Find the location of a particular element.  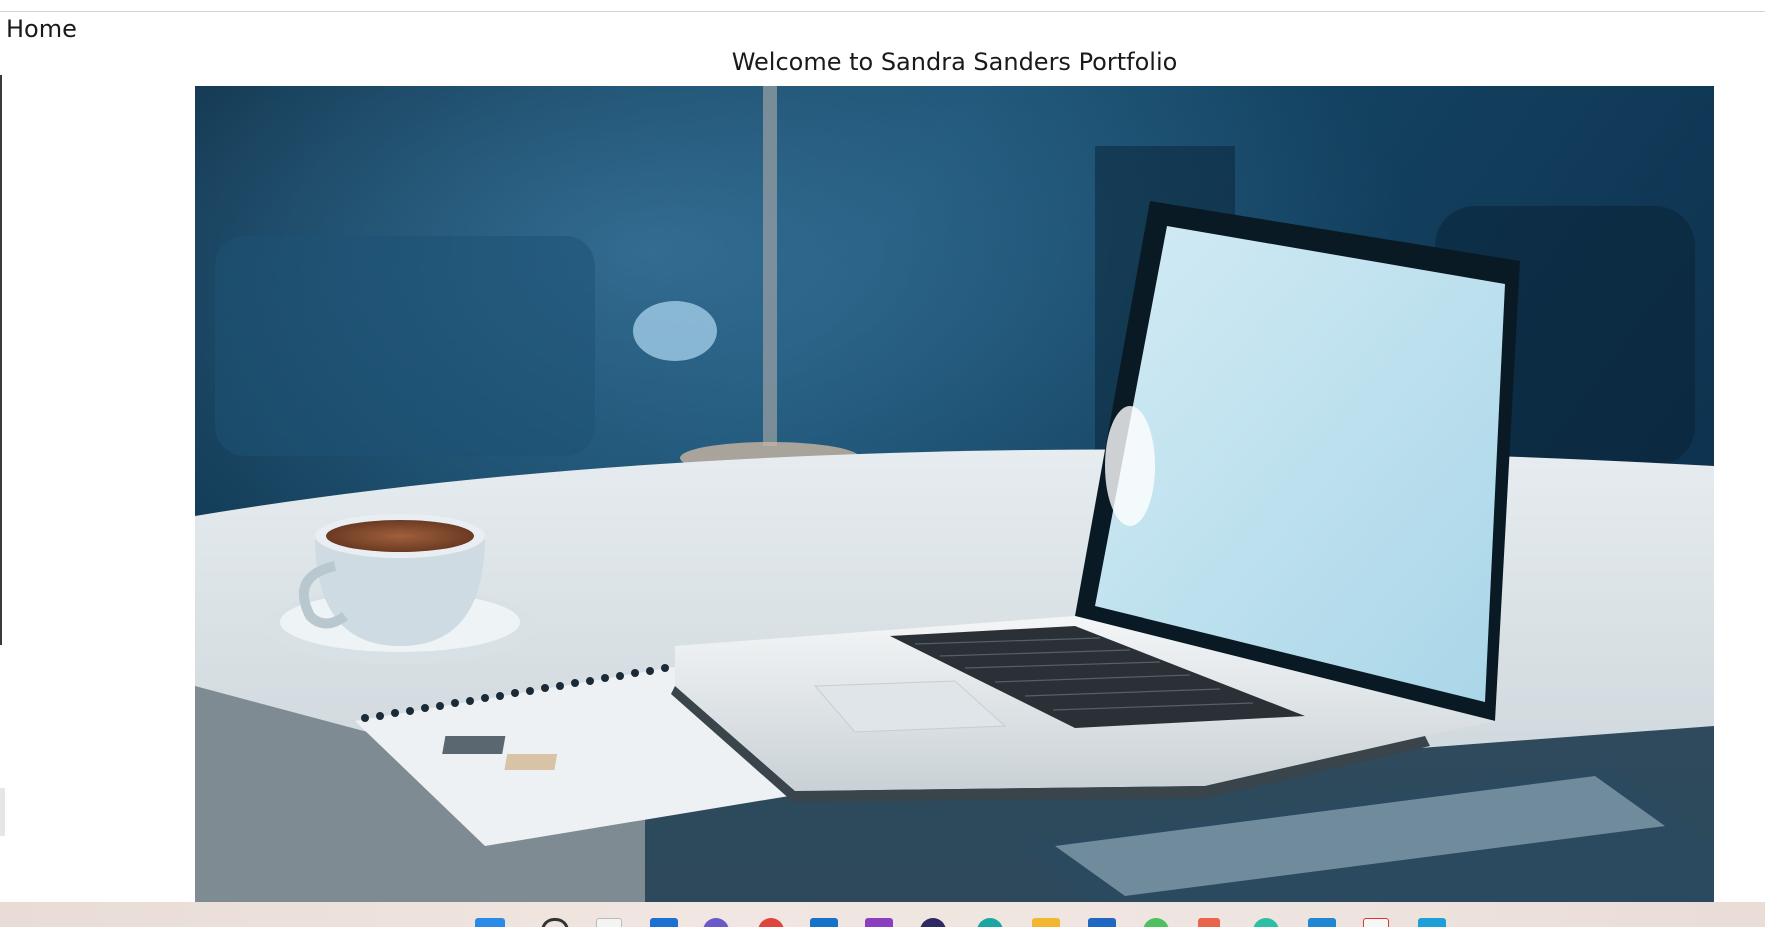

onenote-icon is located at coordinates (879, 922).